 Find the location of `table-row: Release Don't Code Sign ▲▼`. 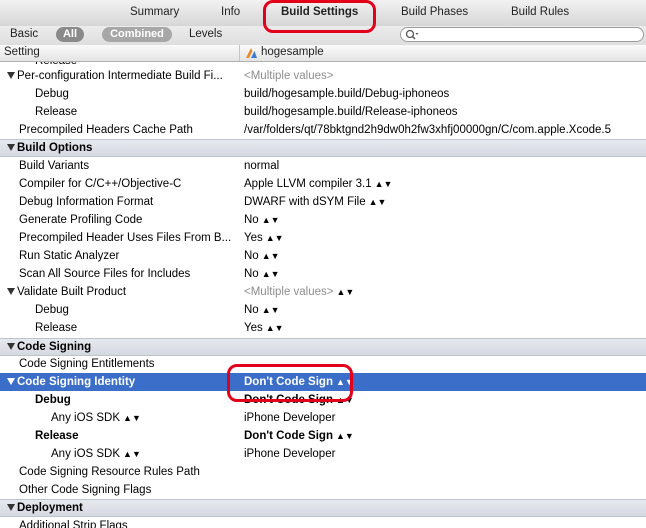

table-row: Release Don't Code Sign ▲▼ is located at coordinates (323, 436).